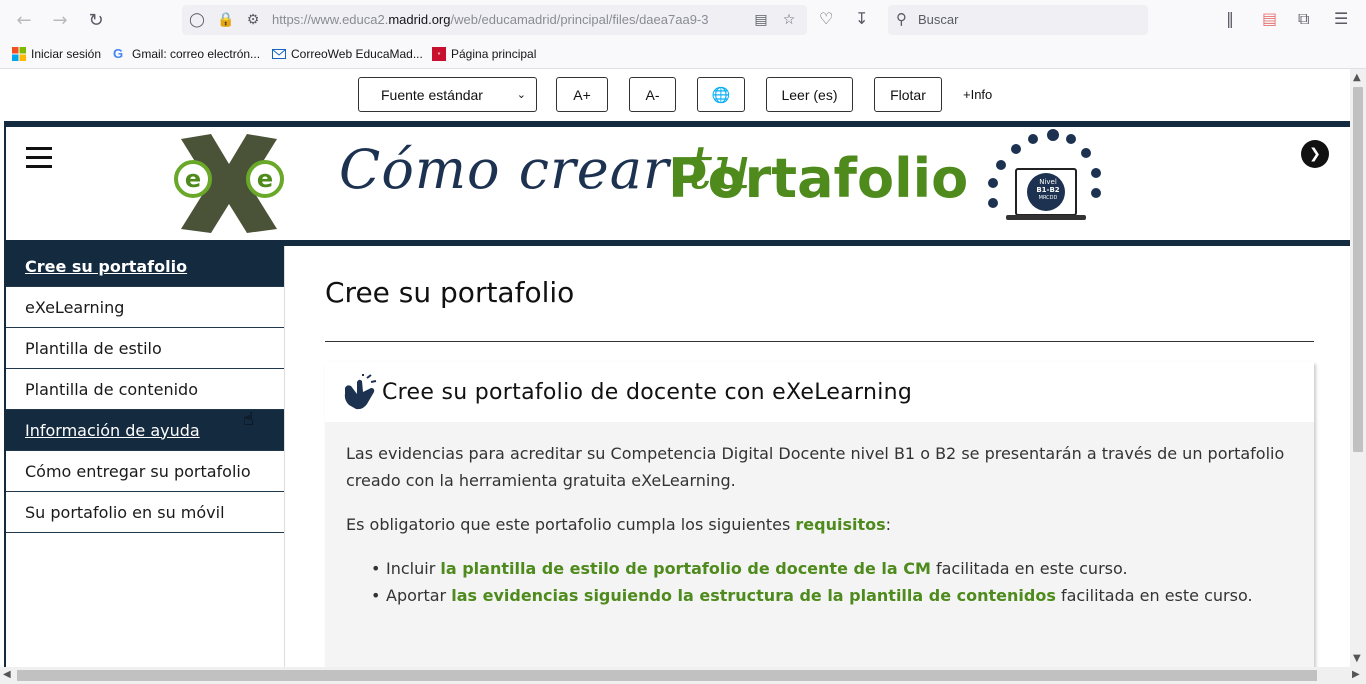  Describe the element at coordinates (761, 20) in the screenshot. I see `reader-view-icon: ▤` at that location.